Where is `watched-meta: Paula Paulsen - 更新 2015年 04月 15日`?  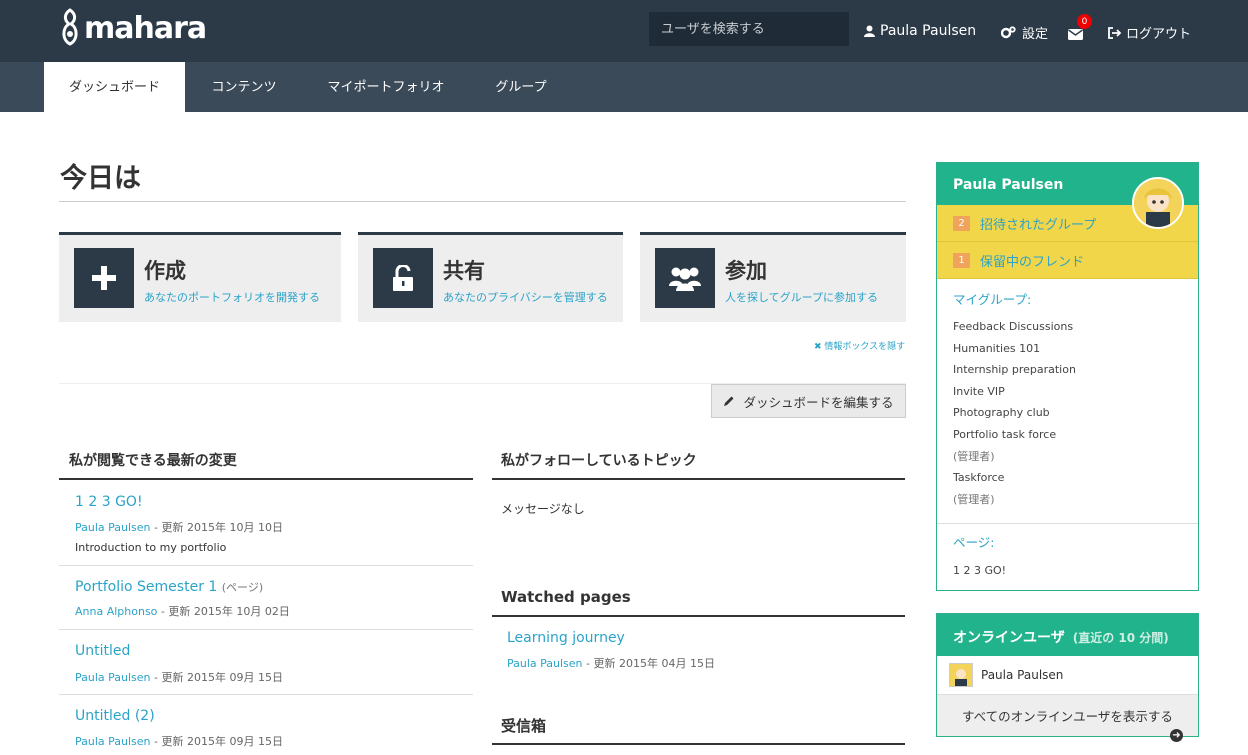 watched-meta: Paula Paulsen - 更新 2015年 04月 15日 is located at coordinates (611, 663).